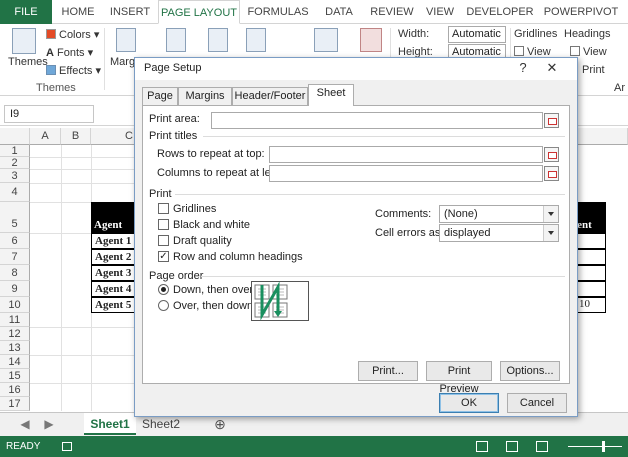 The width and height of the screenshot is (628, 457). What do you see at coordinates (50, 53) in the screenshot?
I see `fonts-icon: A` at bounding box center [50, 53].